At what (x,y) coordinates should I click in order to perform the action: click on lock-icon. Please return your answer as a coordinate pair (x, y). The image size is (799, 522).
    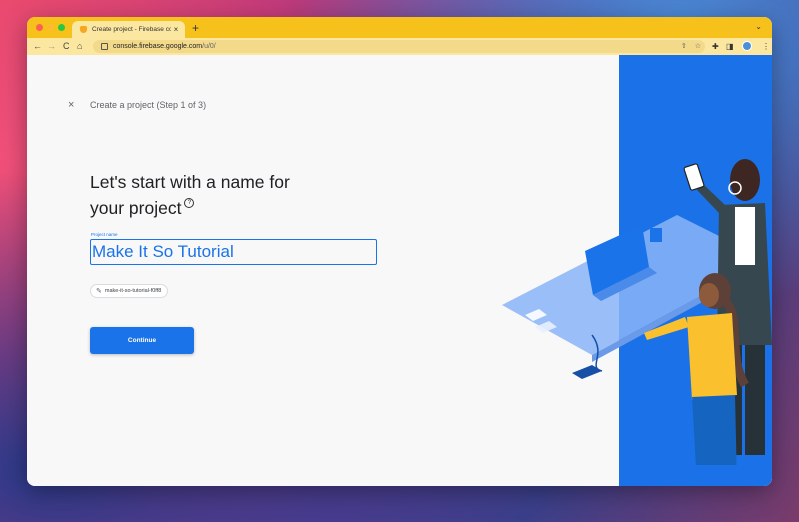
    Looking at the image, I should click on (104, 46).